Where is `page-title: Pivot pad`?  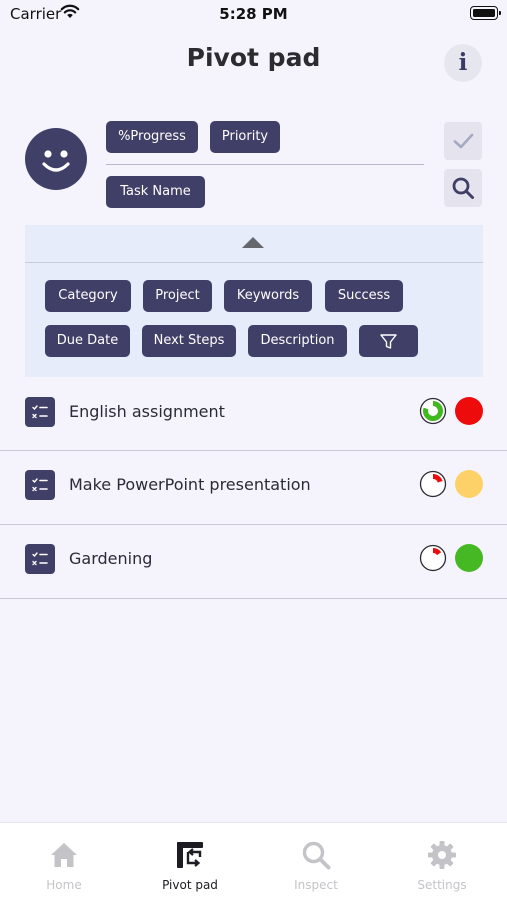 page-title: Pivot pad is located at coordinates (253, 57).